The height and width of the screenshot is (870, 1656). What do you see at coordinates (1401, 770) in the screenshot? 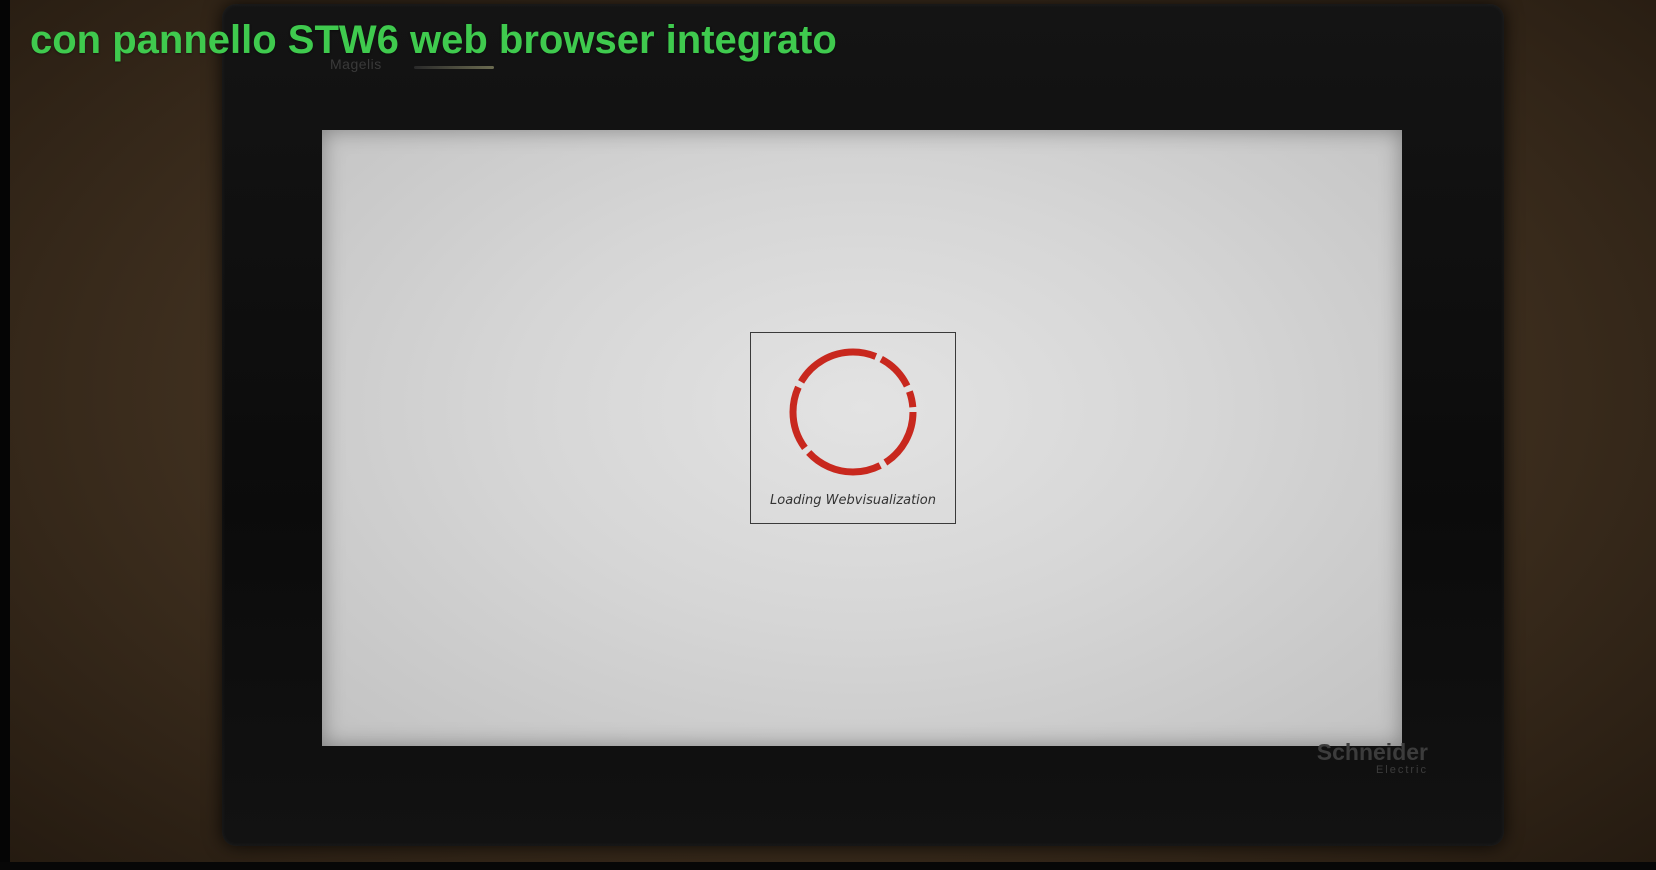
I see `brand-subtitle: Electric` at bounding box center [1401, 770].